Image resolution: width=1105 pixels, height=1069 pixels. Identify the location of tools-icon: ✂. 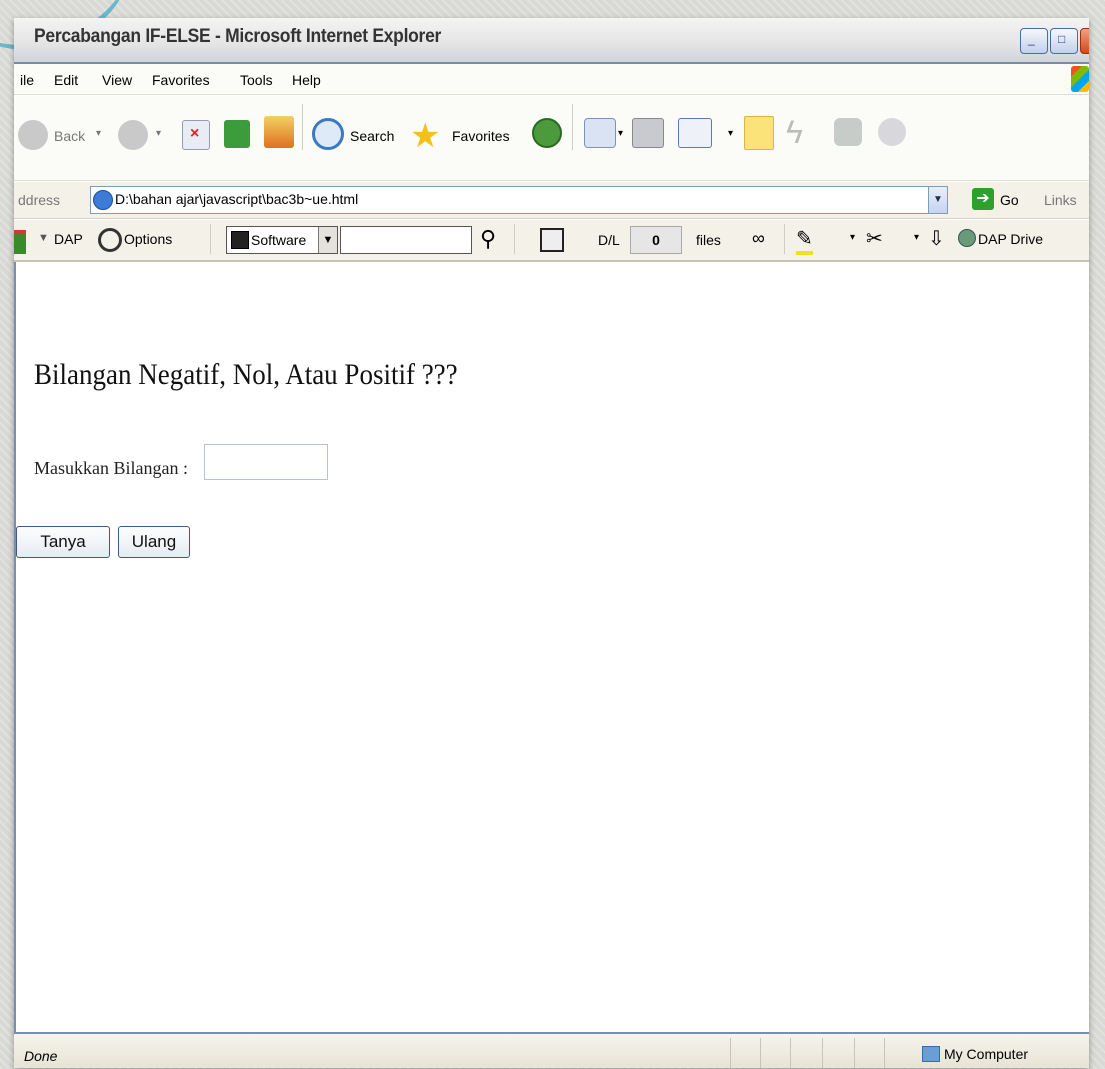
(874, 238).